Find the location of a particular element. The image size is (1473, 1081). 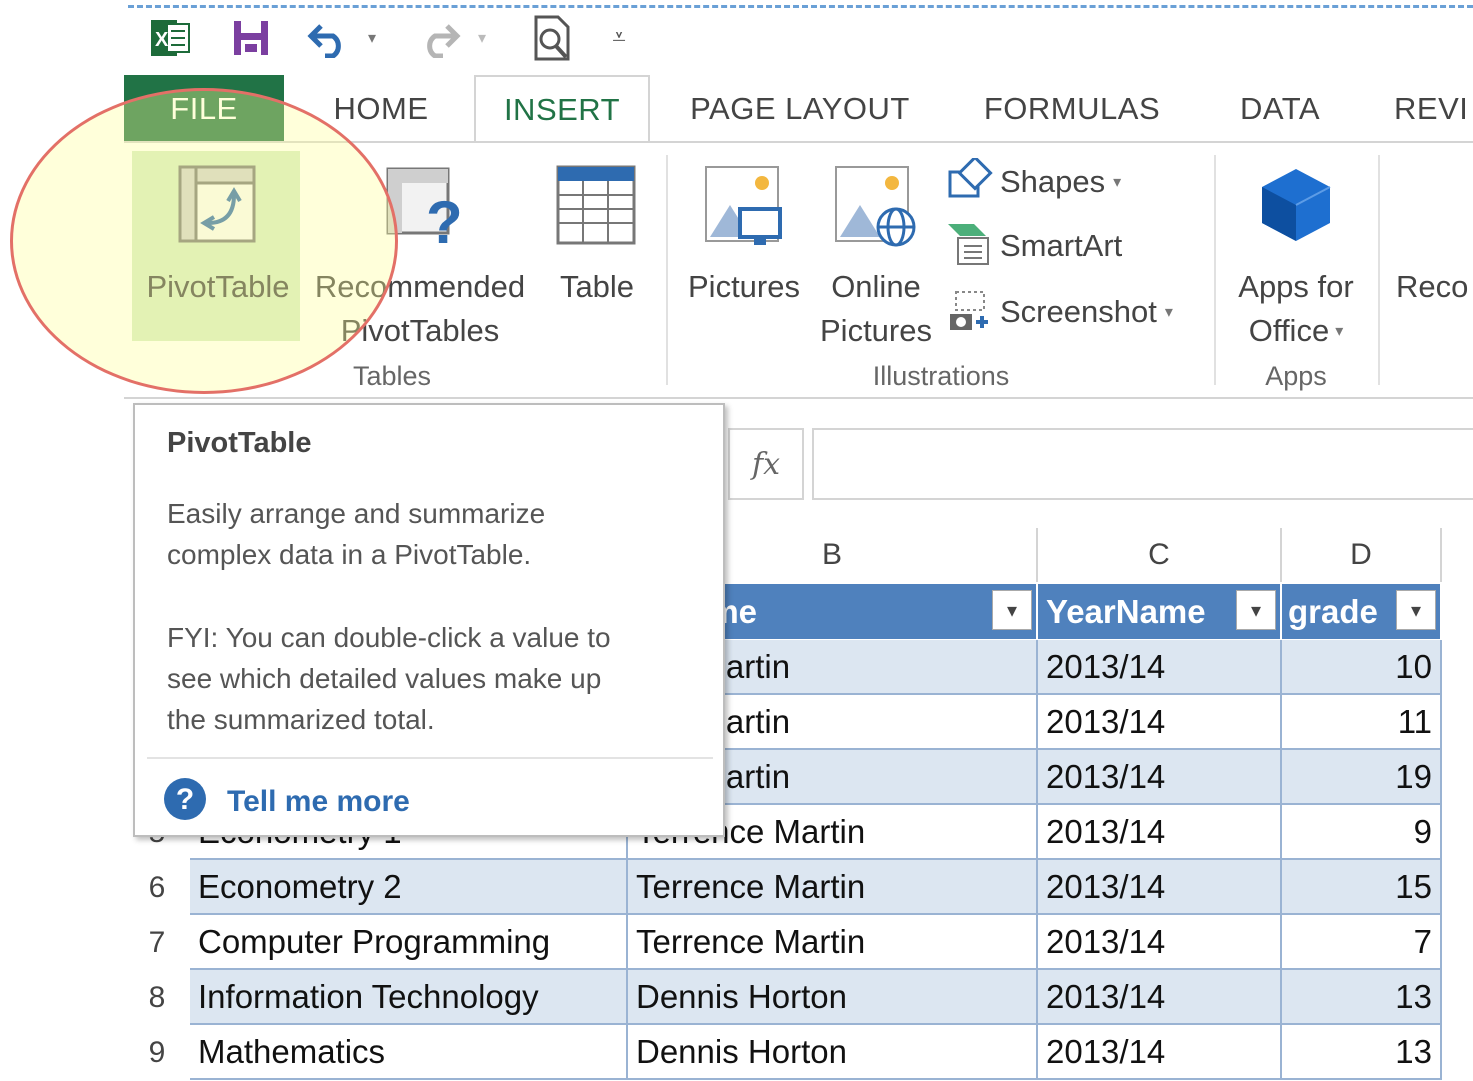

column-header-c: C is located at coordinates (1160, 555).